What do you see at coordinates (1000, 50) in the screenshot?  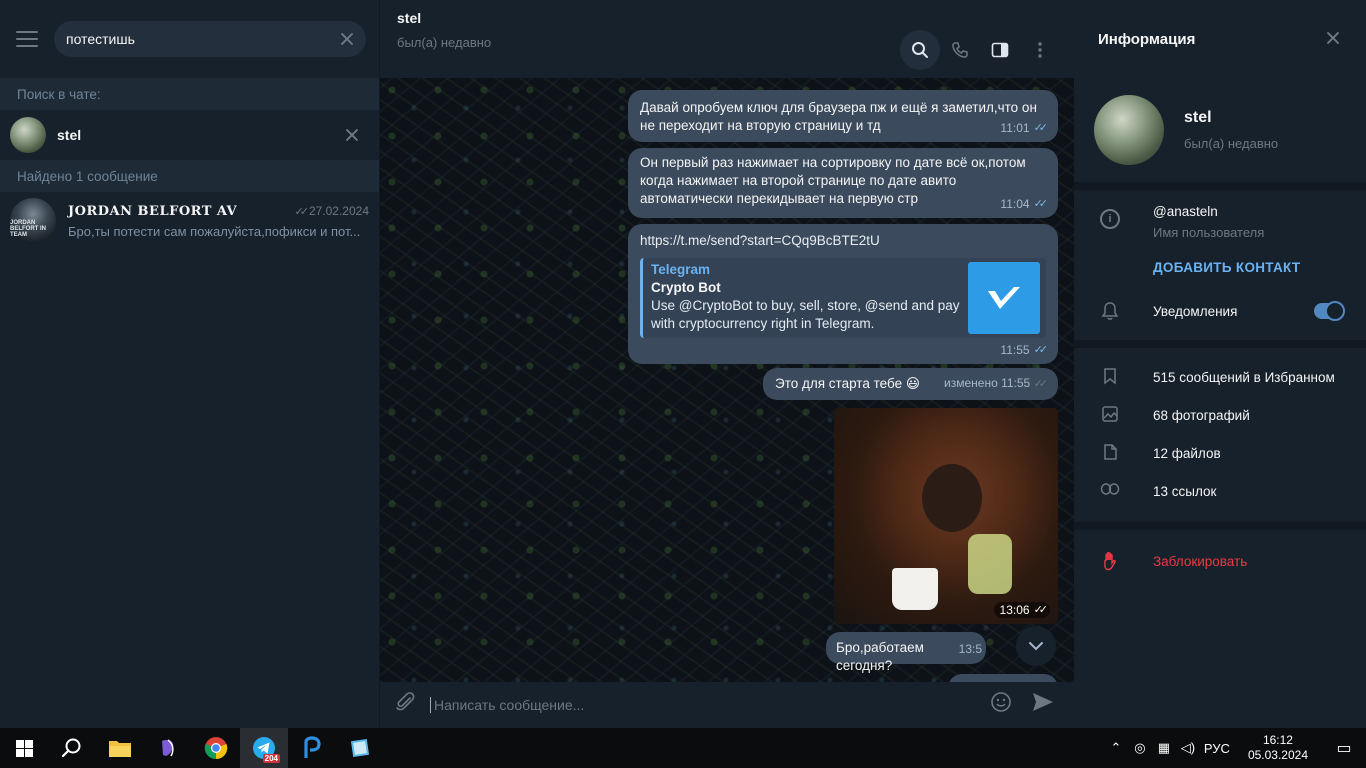 I see `sidebar-toggle-icon` at bounding box center [1000, 50].